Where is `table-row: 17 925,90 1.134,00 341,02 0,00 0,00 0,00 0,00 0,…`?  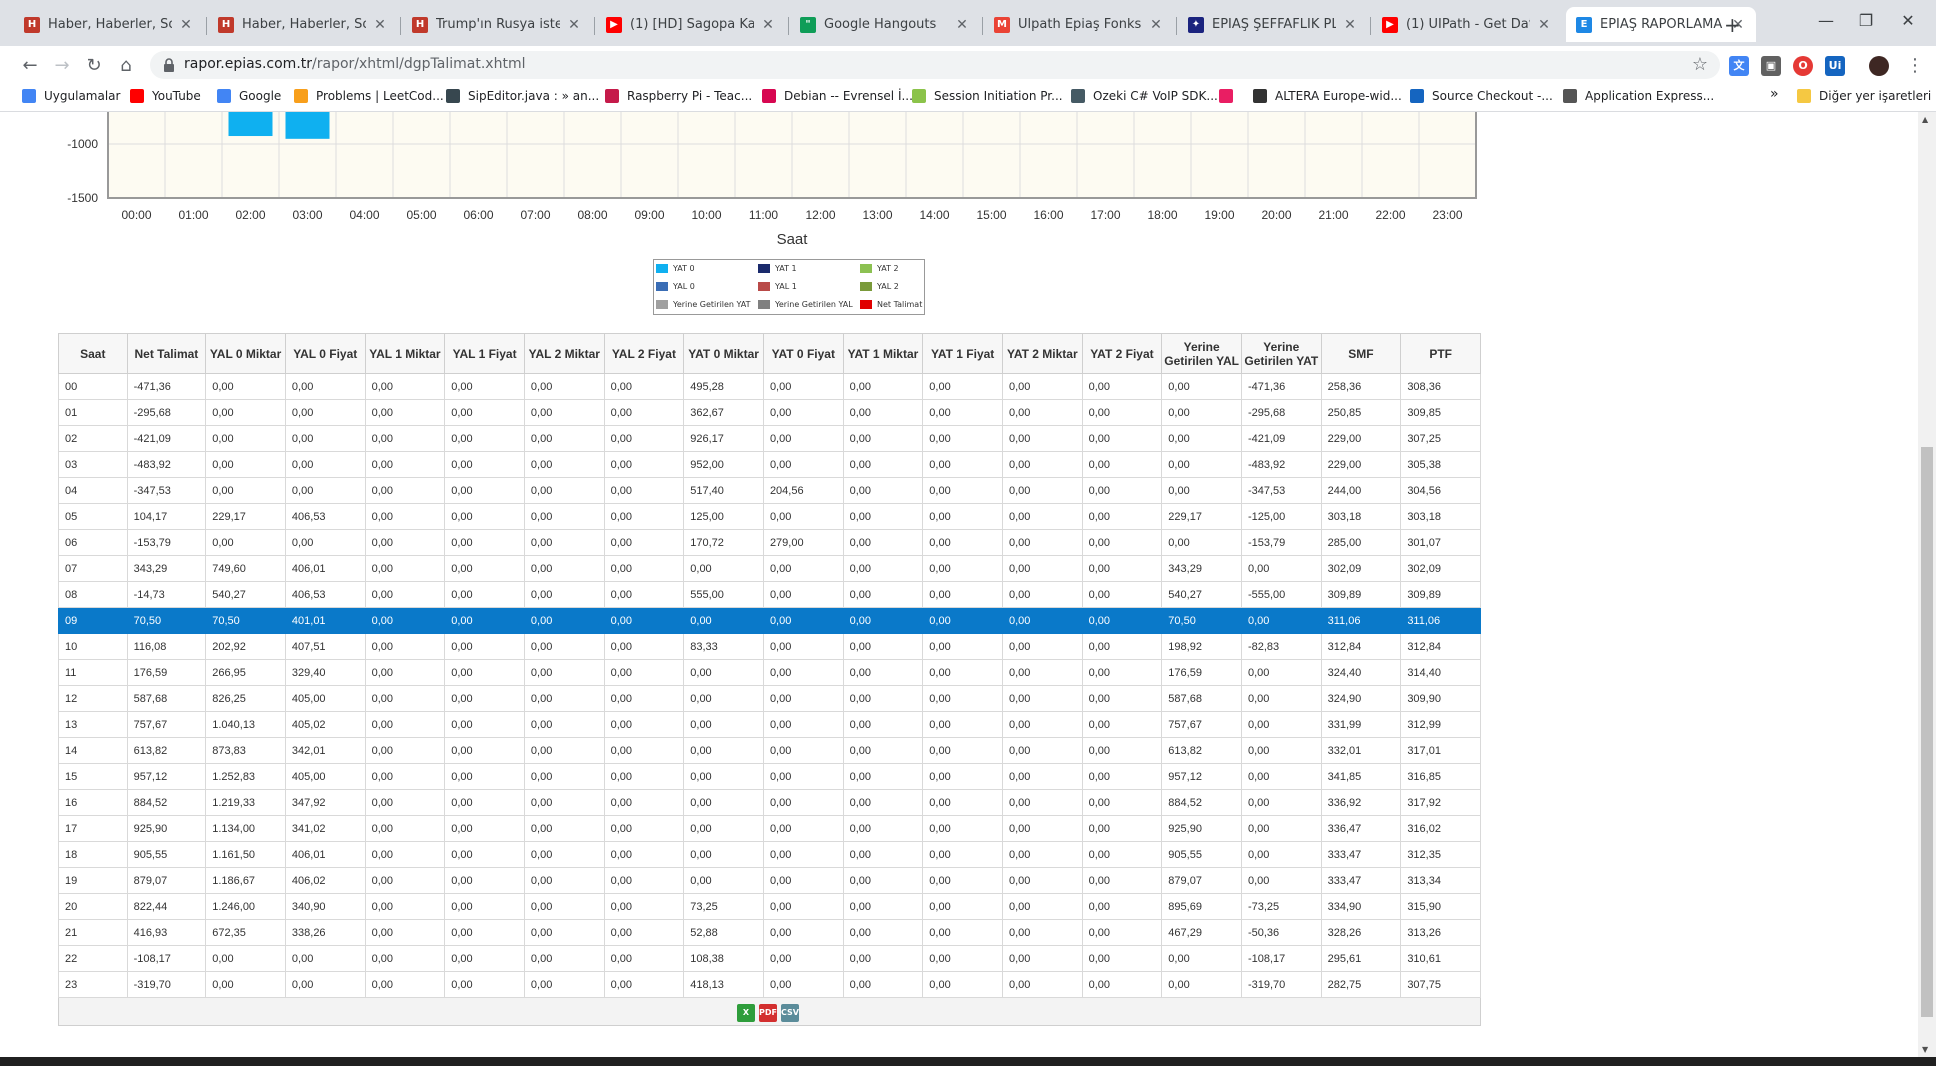 table-row: 17 925,90 1.134,00 341,02 0,00 0,00 0,00 0,00 0,… is located at coordinates (769, 828).